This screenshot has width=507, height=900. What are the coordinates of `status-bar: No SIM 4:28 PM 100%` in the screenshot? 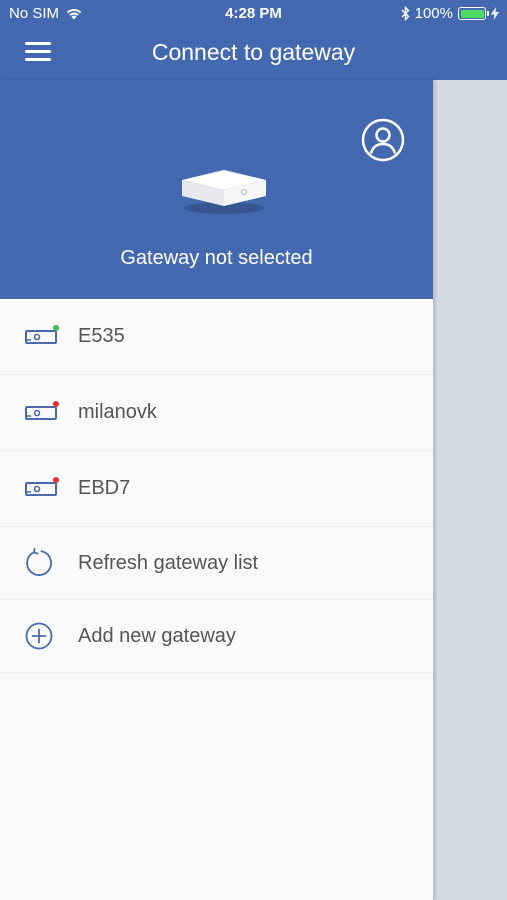 It's located at (253, 14).